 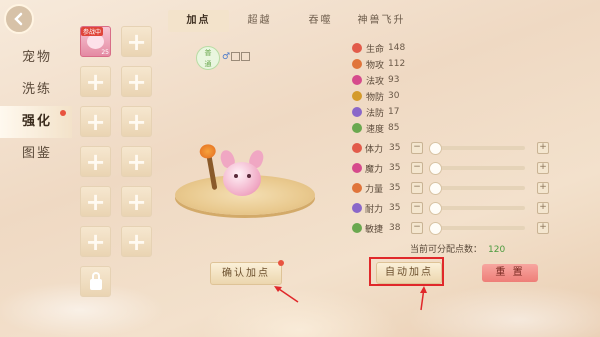 I want to click on tab-devour: 吞噬, so click(x=320, y=21).